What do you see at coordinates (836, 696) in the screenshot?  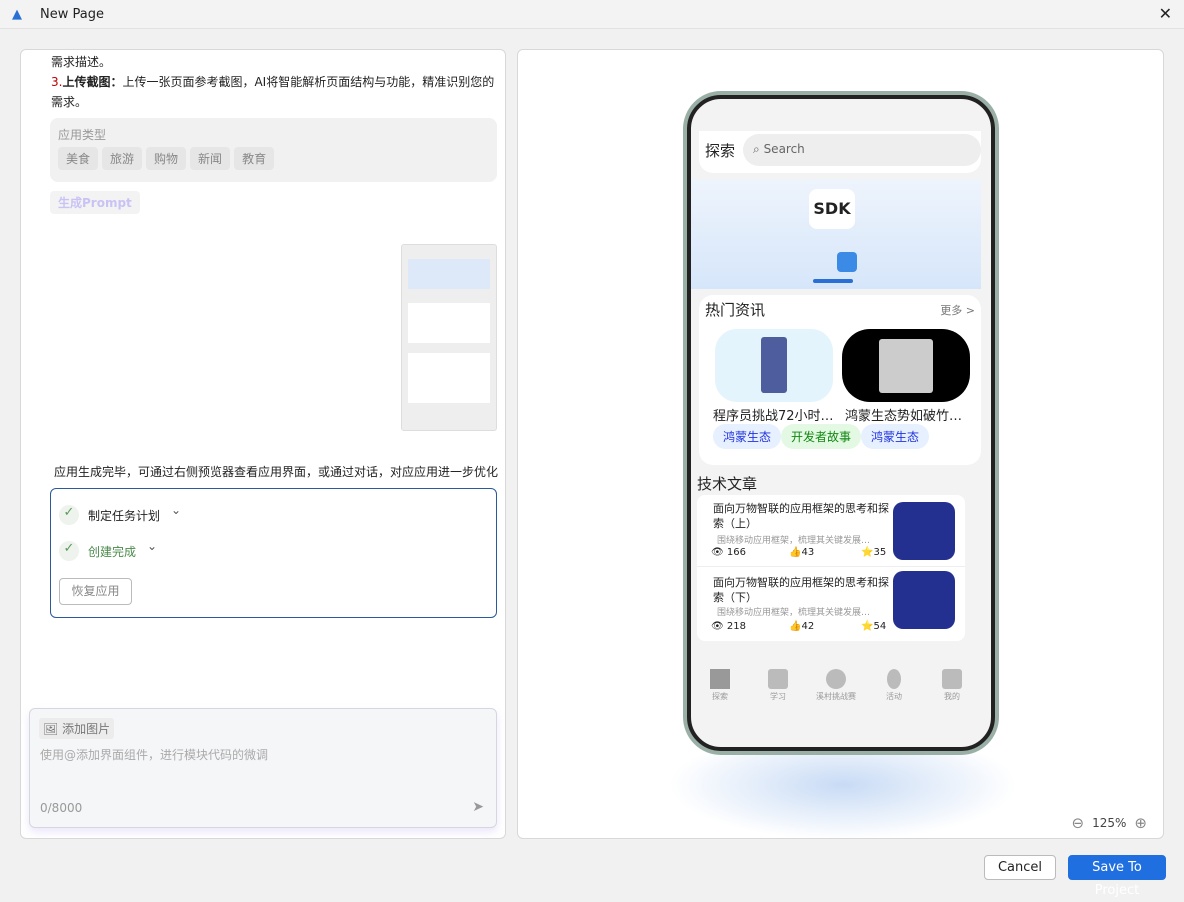 I see `nav-label: 溪村挑战赛` at bounding box center [836, 696].